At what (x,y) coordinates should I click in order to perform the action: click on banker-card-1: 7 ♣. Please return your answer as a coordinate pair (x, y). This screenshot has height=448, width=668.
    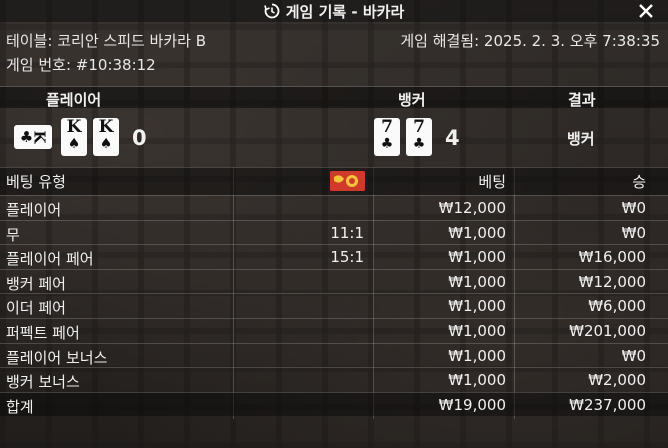
    Looking at the image, I should click on (387, 137).